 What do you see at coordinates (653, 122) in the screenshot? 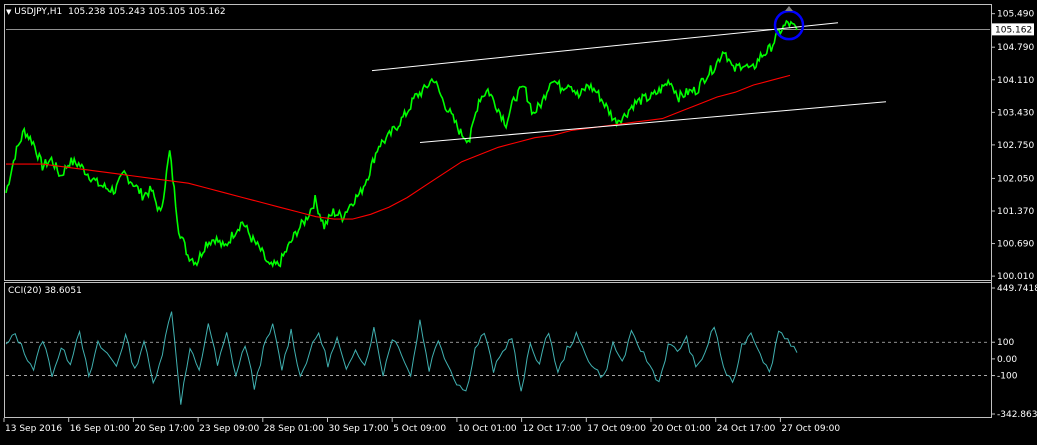
I see `lower-trendline` at bounding box center [653, 122].